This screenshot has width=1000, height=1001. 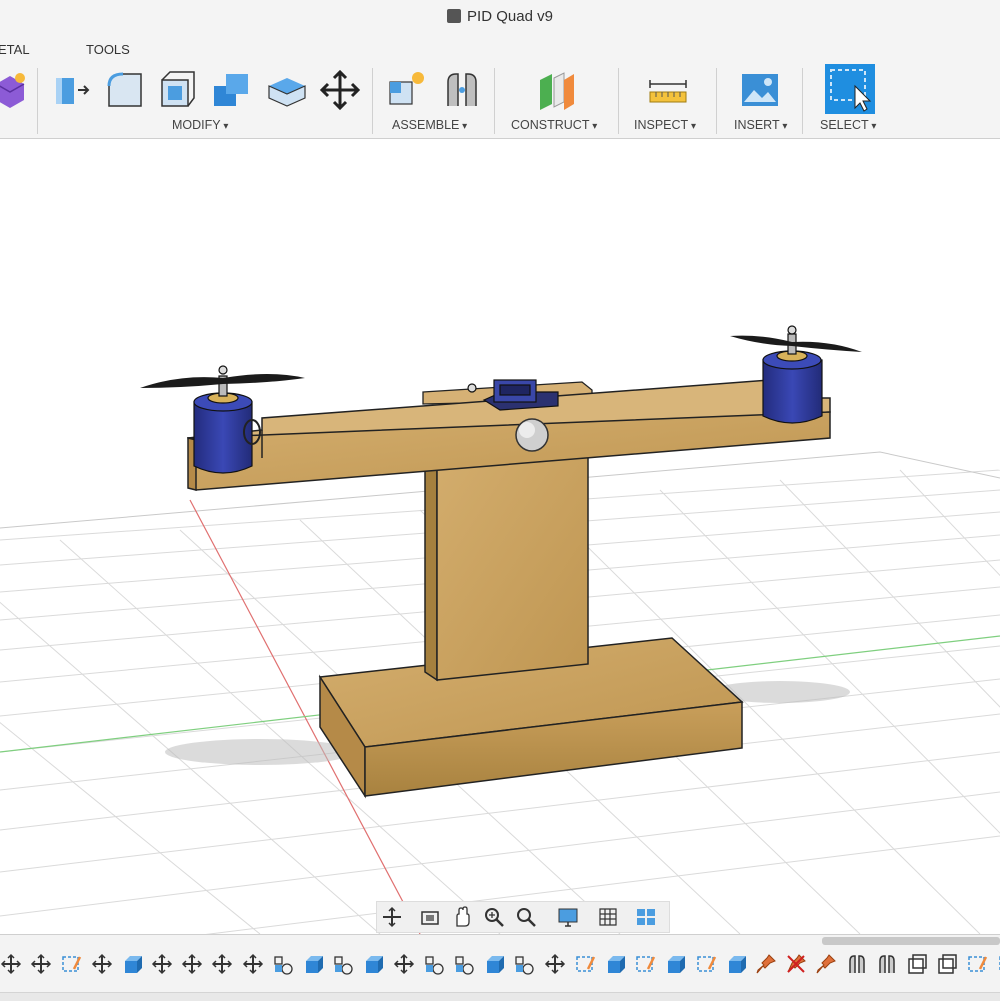 What do you see at coordinates (15, 49) in the screenshot?
I see `tab-sheet-metal: ETAL` at bounding box center [15, 49].